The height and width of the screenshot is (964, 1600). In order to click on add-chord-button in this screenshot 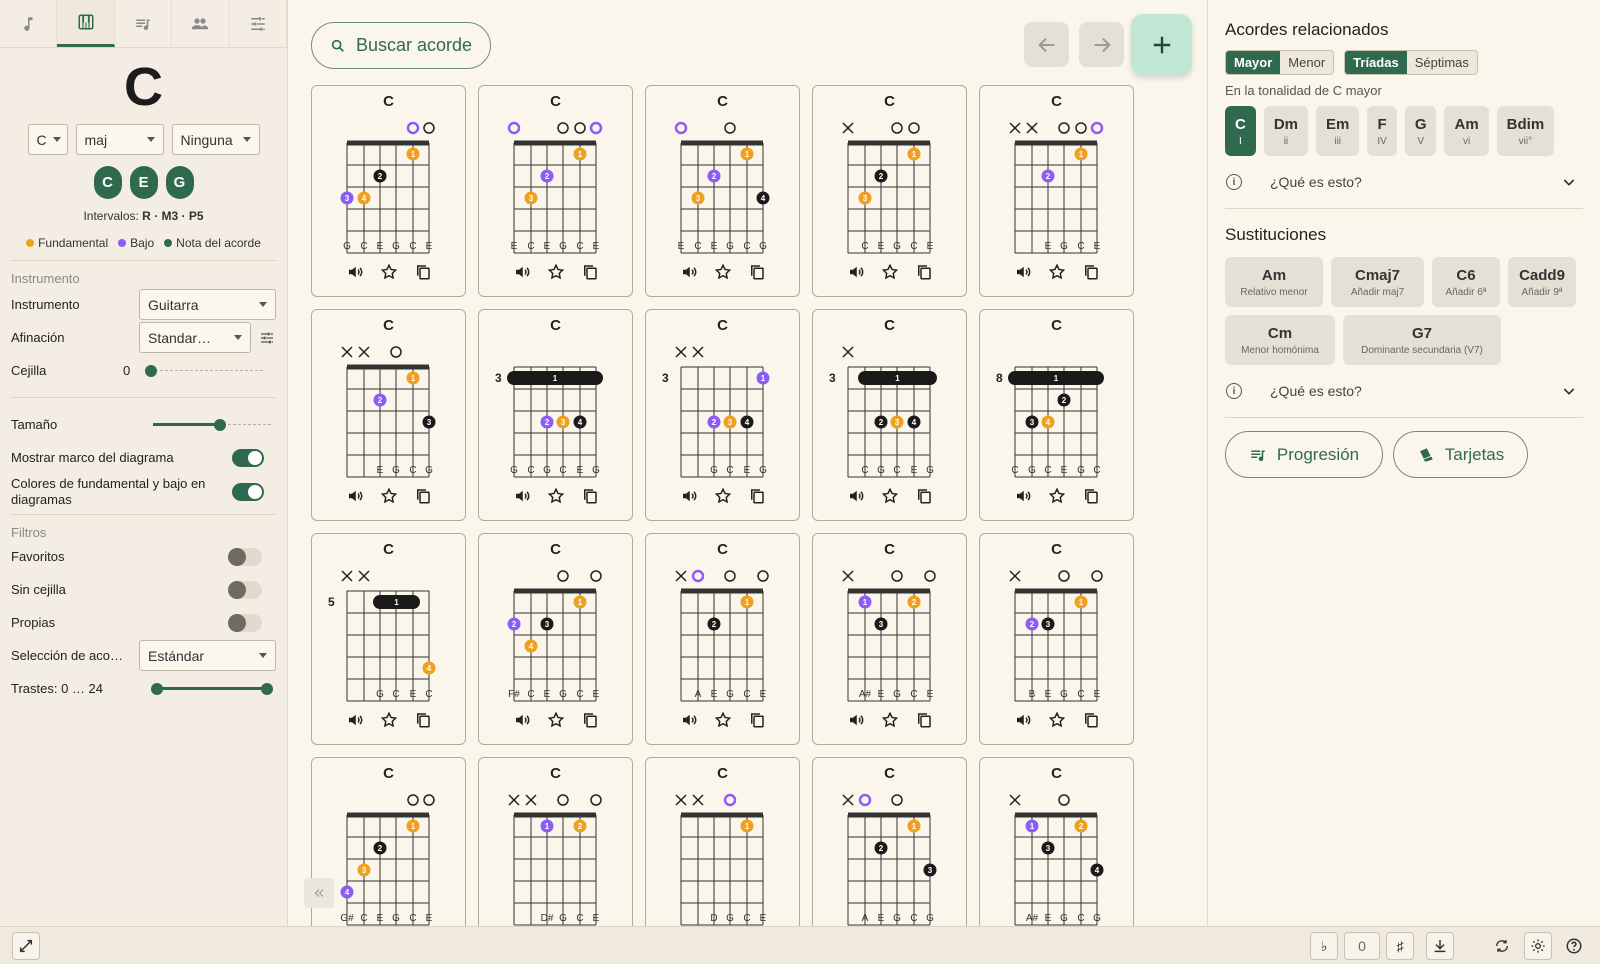, I will do `click(1161, 44)`.